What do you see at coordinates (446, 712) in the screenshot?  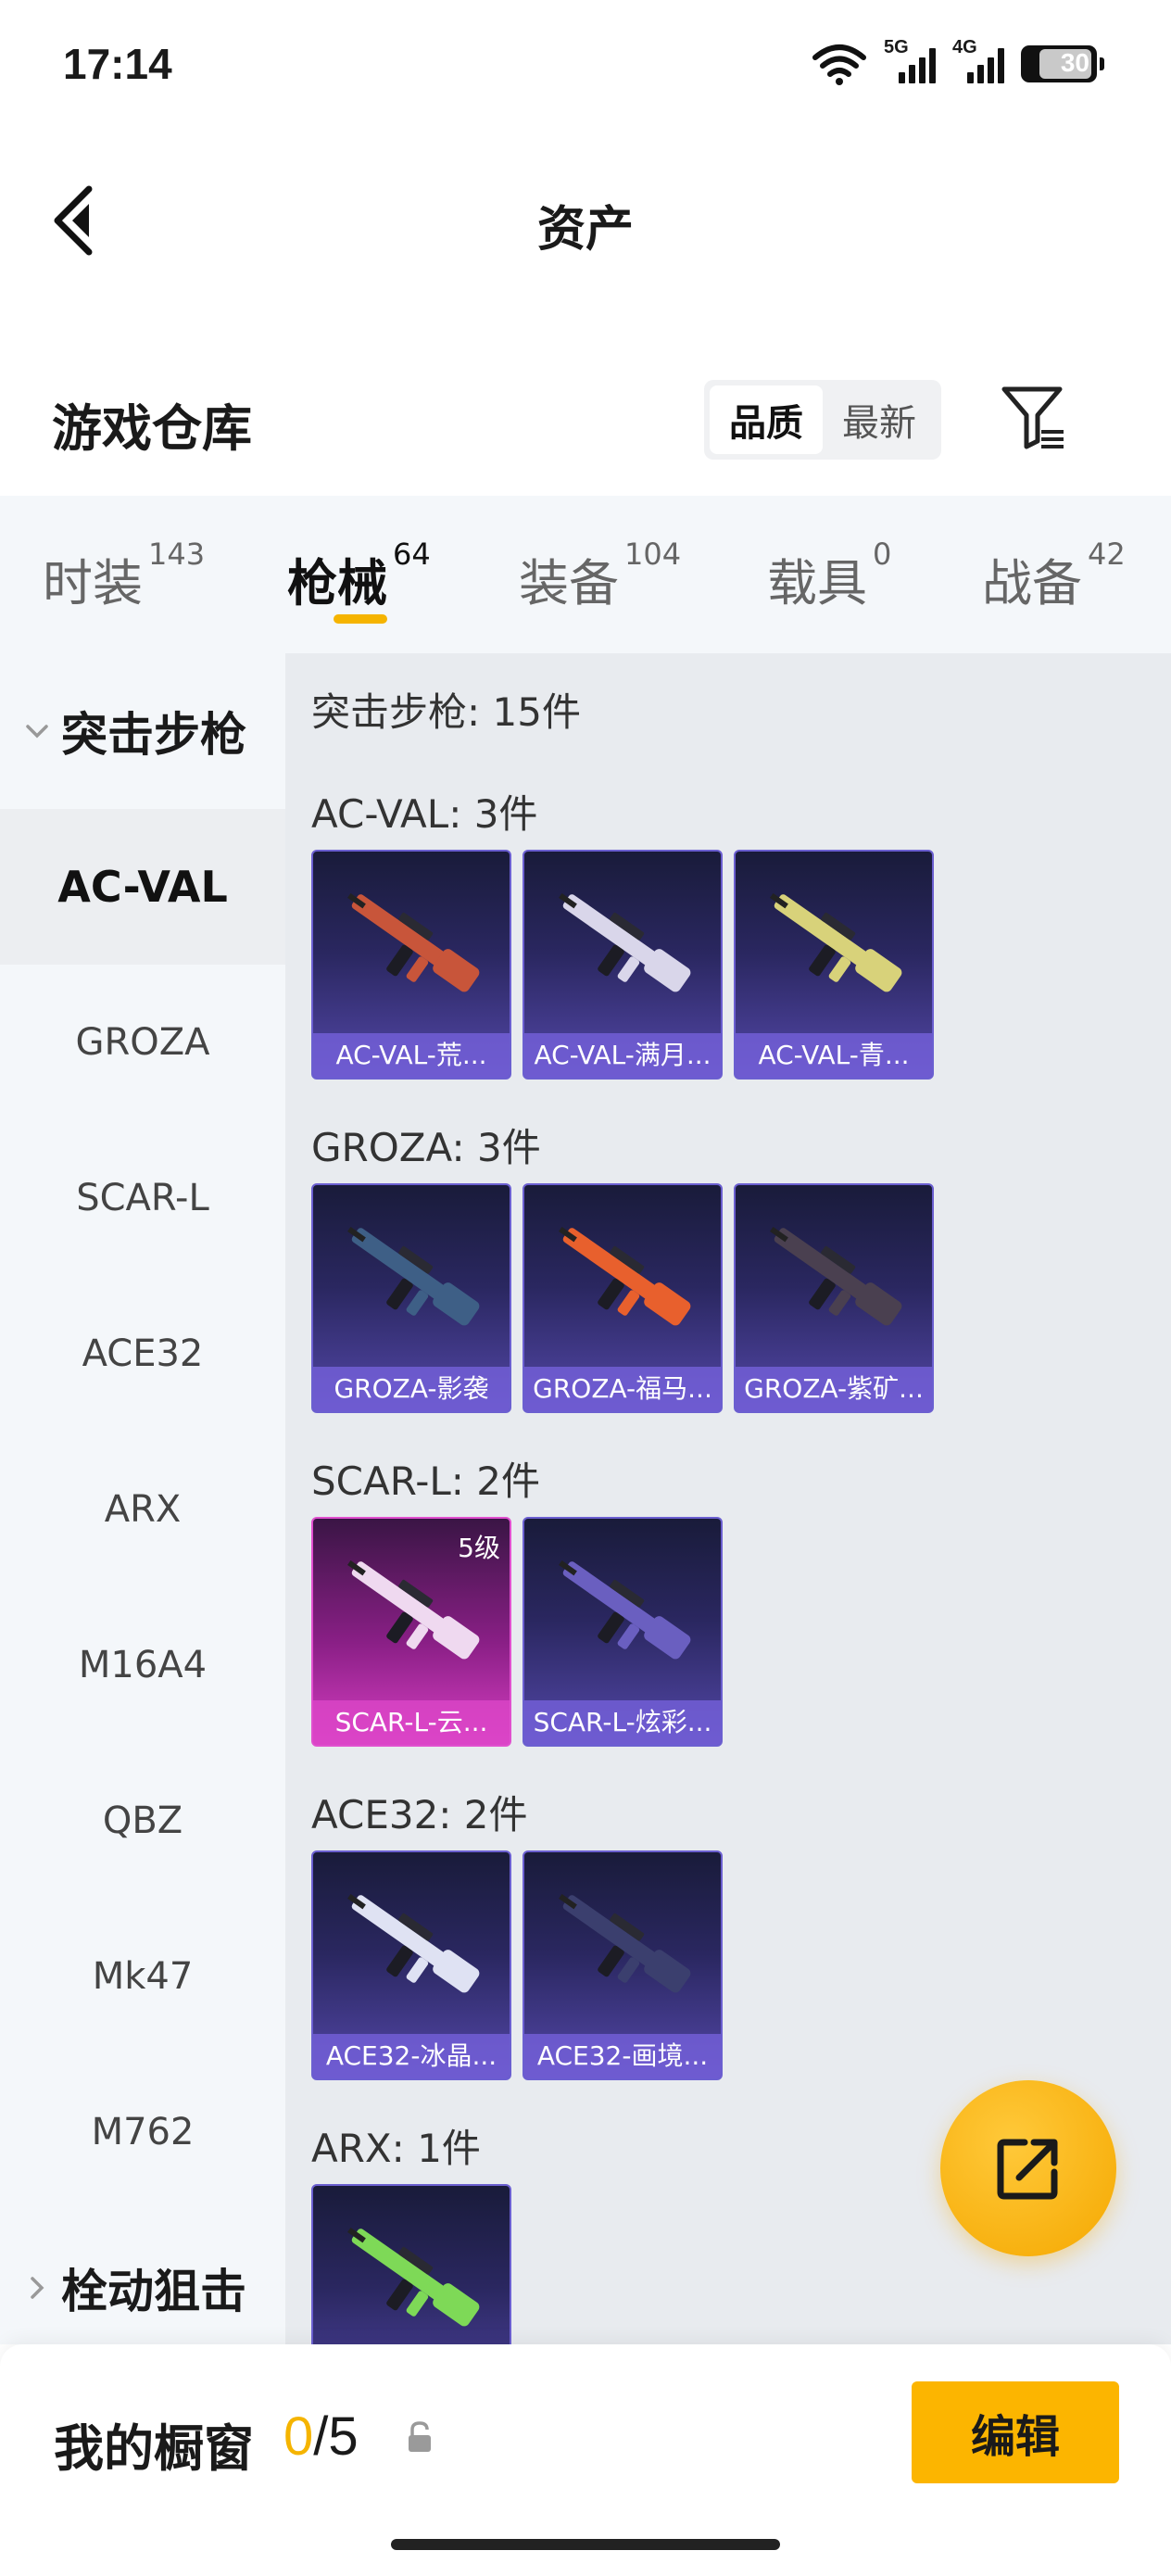 I see `content-title: 突击步枪: 15件` at bounding box center [446, 712].